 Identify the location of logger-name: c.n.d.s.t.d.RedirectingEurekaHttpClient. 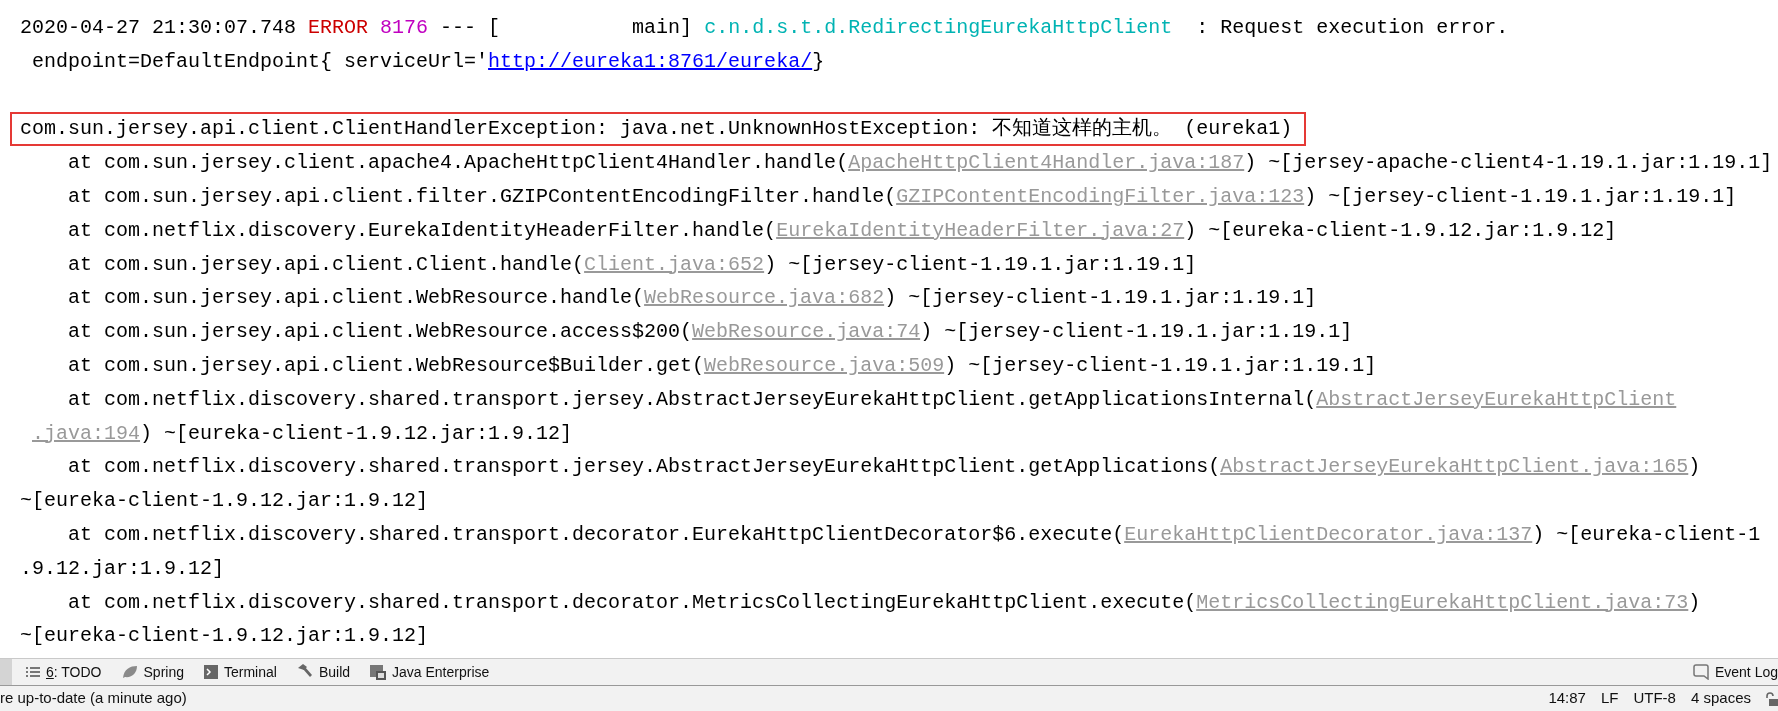
(938, 27).